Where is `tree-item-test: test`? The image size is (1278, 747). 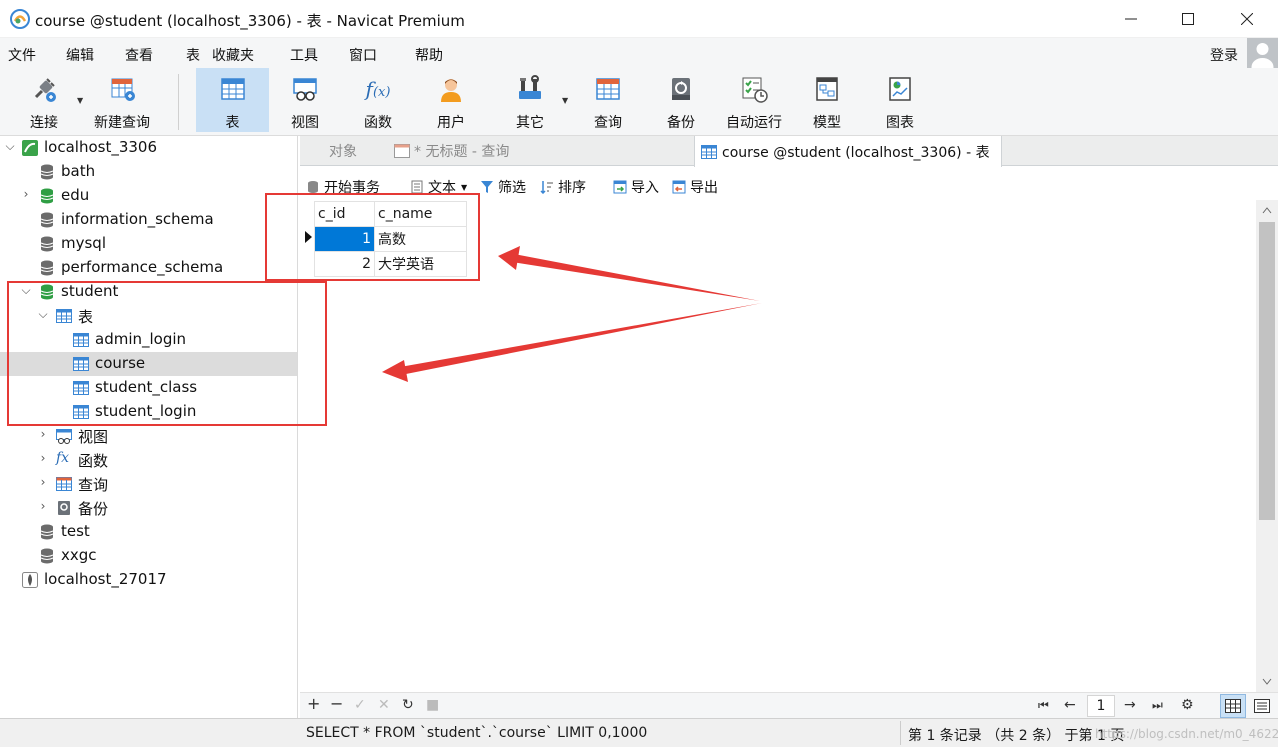
tree-item-test: test is located at coordinates (148, 532).